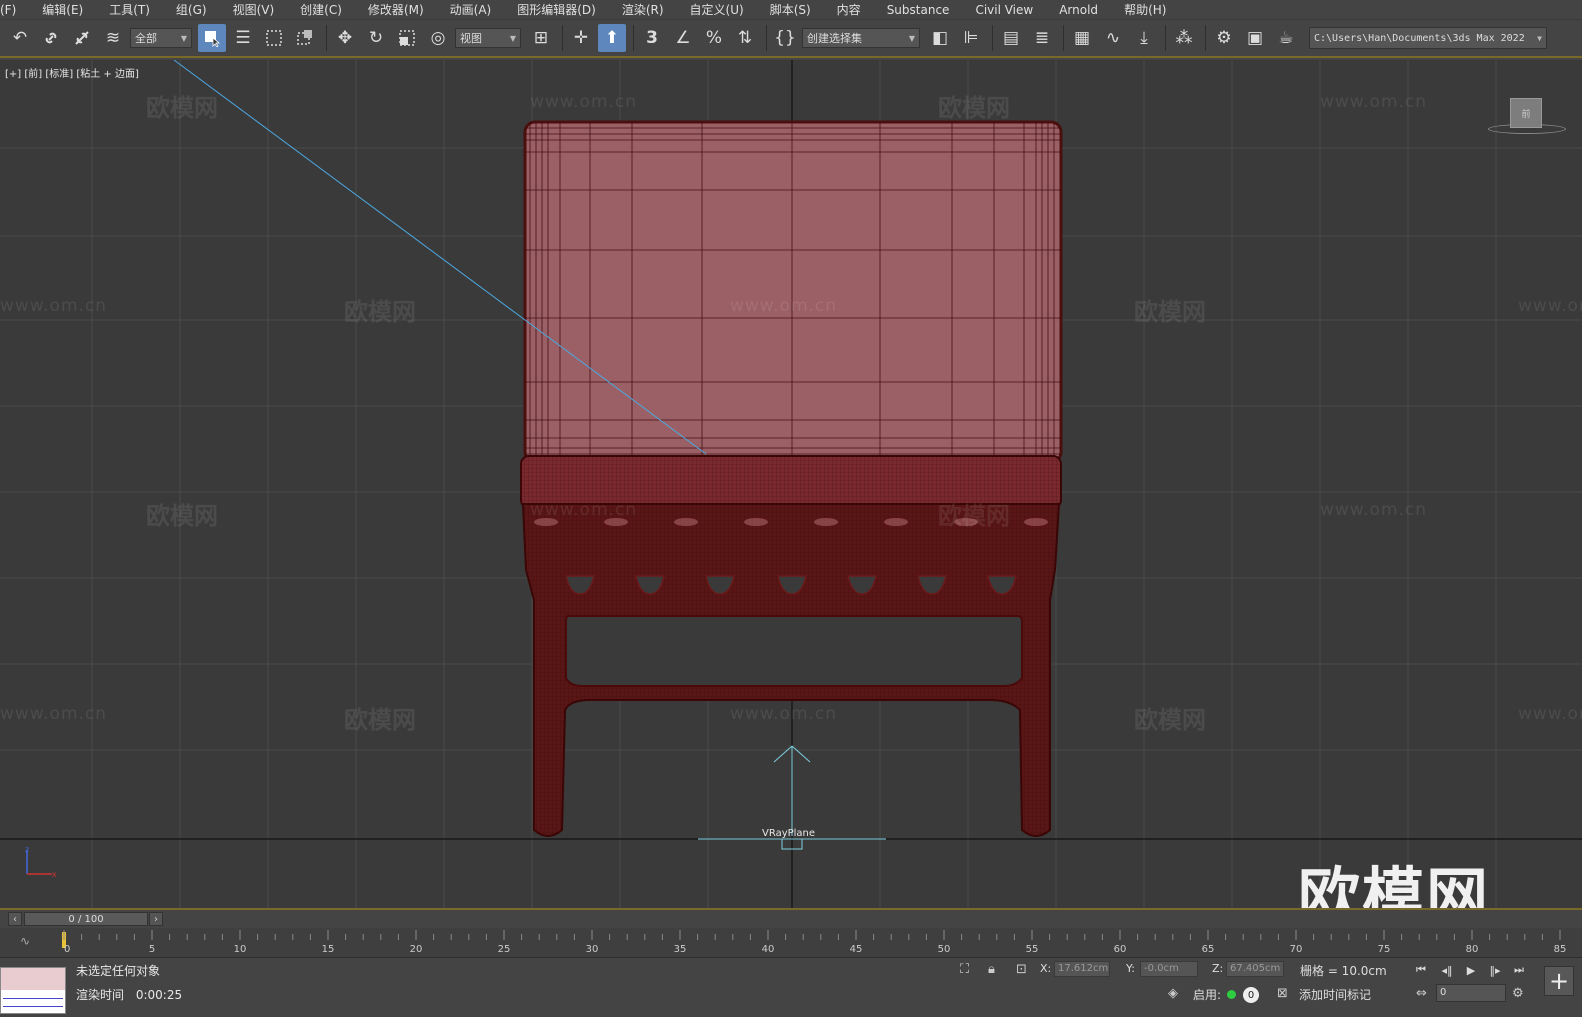 This screenshot has width=1582, height=1017. I want to click on x-coord-field: 17.612cm, so click(1082, 969).